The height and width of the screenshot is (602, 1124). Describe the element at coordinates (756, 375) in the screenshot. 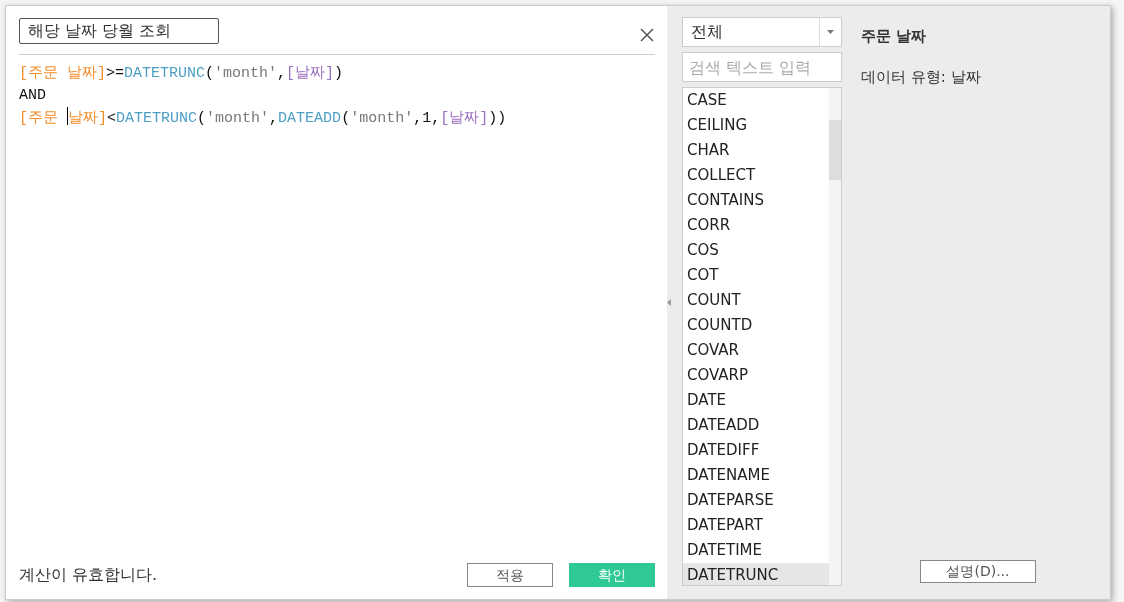

I see `function-item: COVARP` at that location.